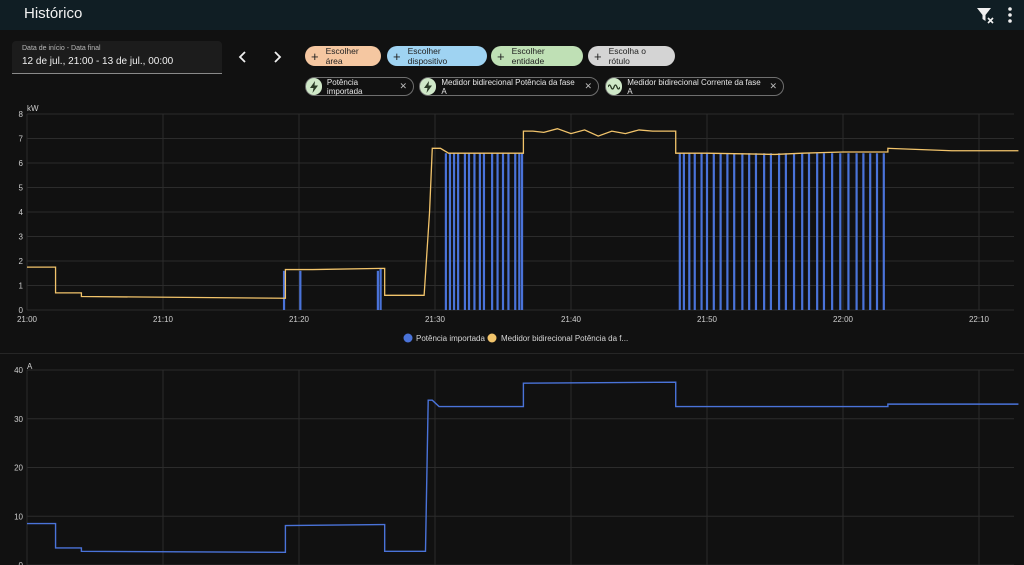  What do you see at coordinates (243, 57) in the screenshot?
I see `chevron-left-icon` at bounding box center [243, 57].